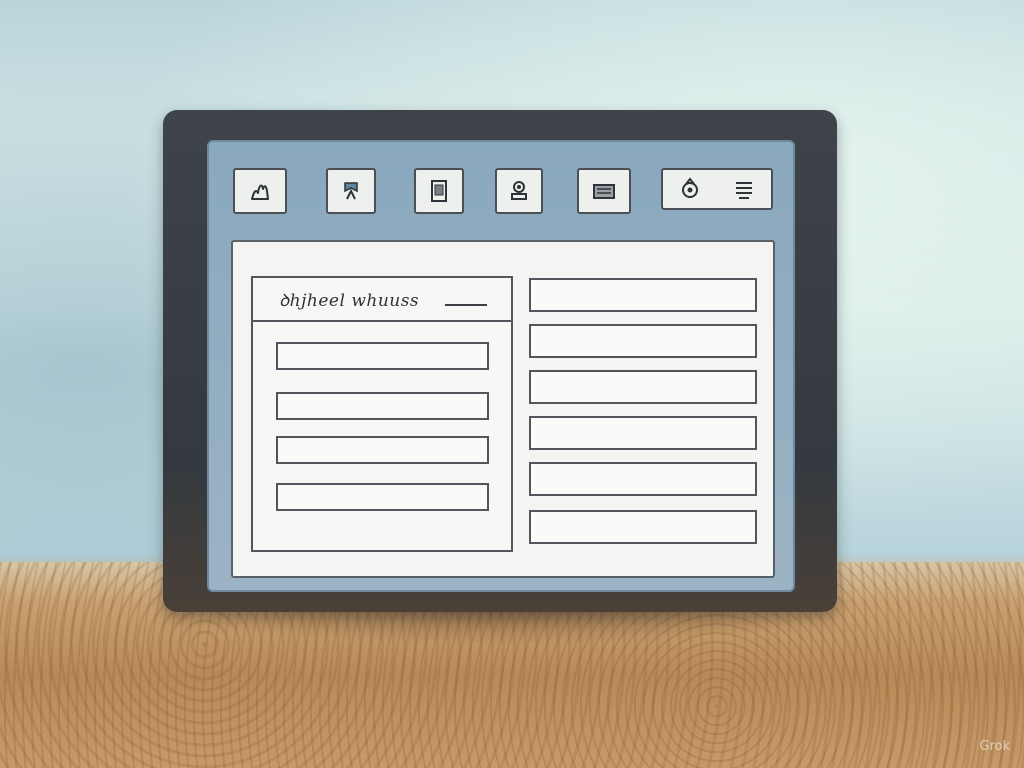 The height and width of the screenshot is (768, 1024). What do you see at coordinates (466, 305) in the screenshot?
I see `header-underline` at bounding box center [466, 305].